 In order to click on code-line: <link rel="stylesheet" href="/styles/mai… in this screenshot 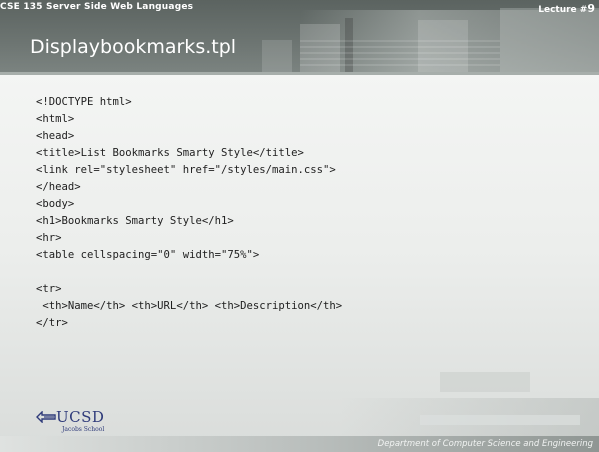, I will do `click(186, 170)`.